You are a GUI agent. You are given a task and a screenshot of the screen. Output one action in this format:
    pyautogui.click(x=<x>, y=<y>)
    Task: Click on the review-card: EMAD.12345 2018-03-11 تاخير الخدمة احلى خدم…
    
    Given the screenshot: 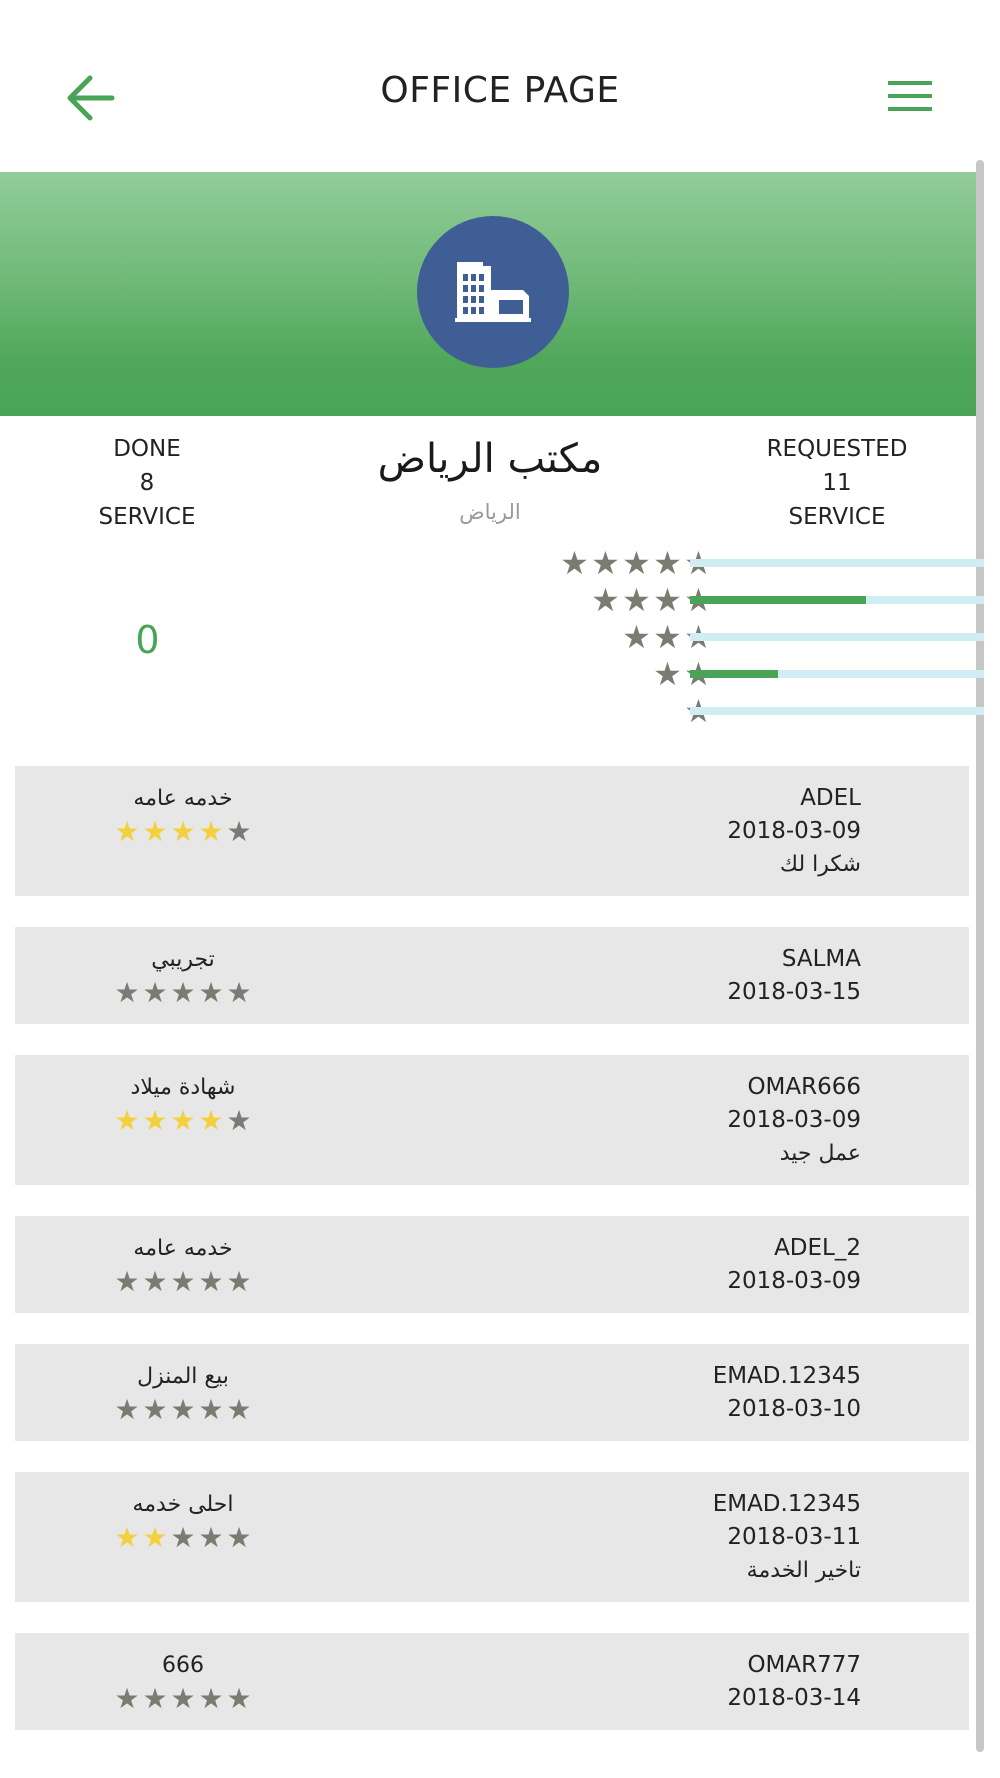 What is the action you would take?
    pyautogui.click(x=492, y=1537)
    